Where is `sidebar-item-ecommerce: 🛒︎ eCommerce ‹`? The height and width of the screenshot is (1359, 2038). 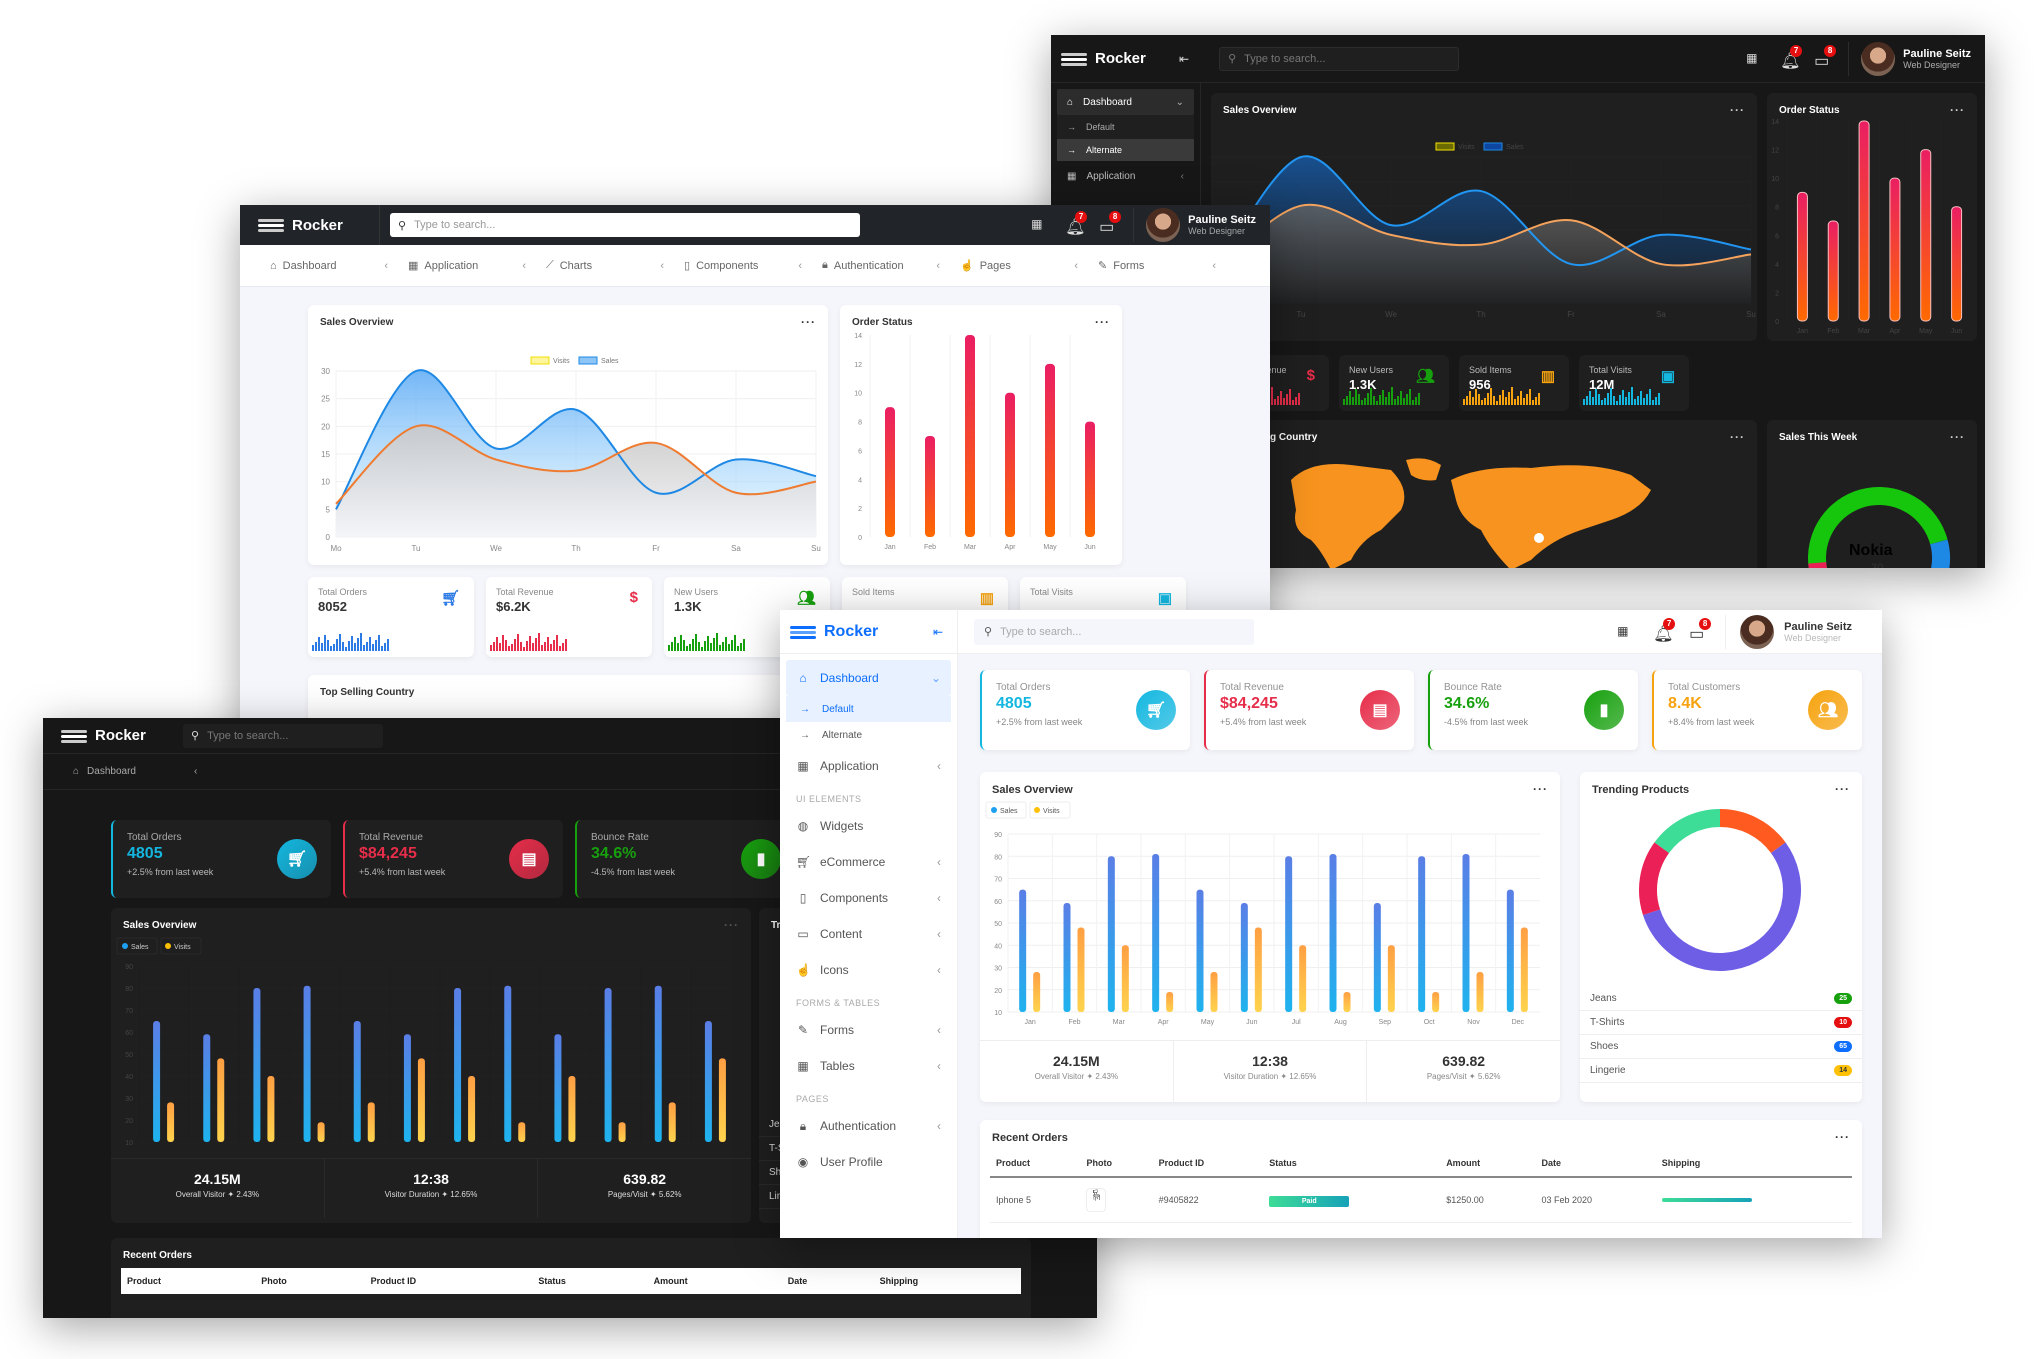 sidebar-item-ecommerce: 🛒︎ eCommerce ‹ is located at coordinates (868, 862).